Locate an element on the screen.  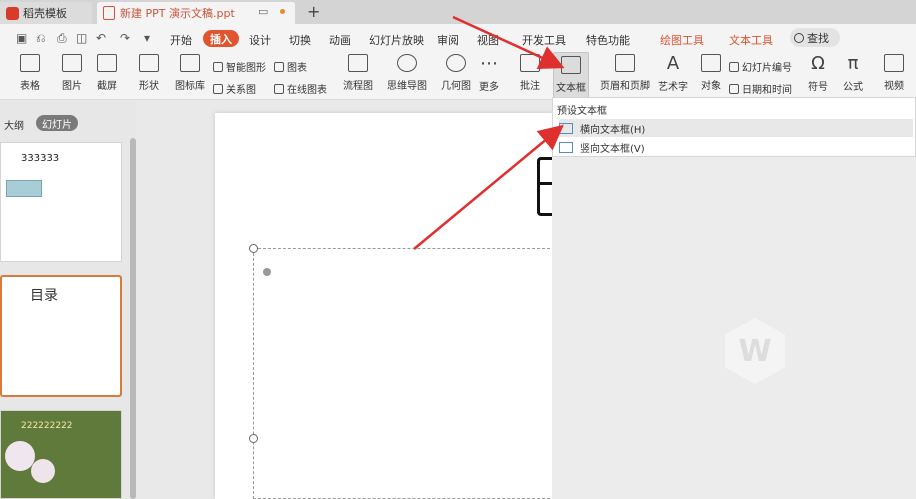
annotation-arrows is located at coordinates (489, 132).